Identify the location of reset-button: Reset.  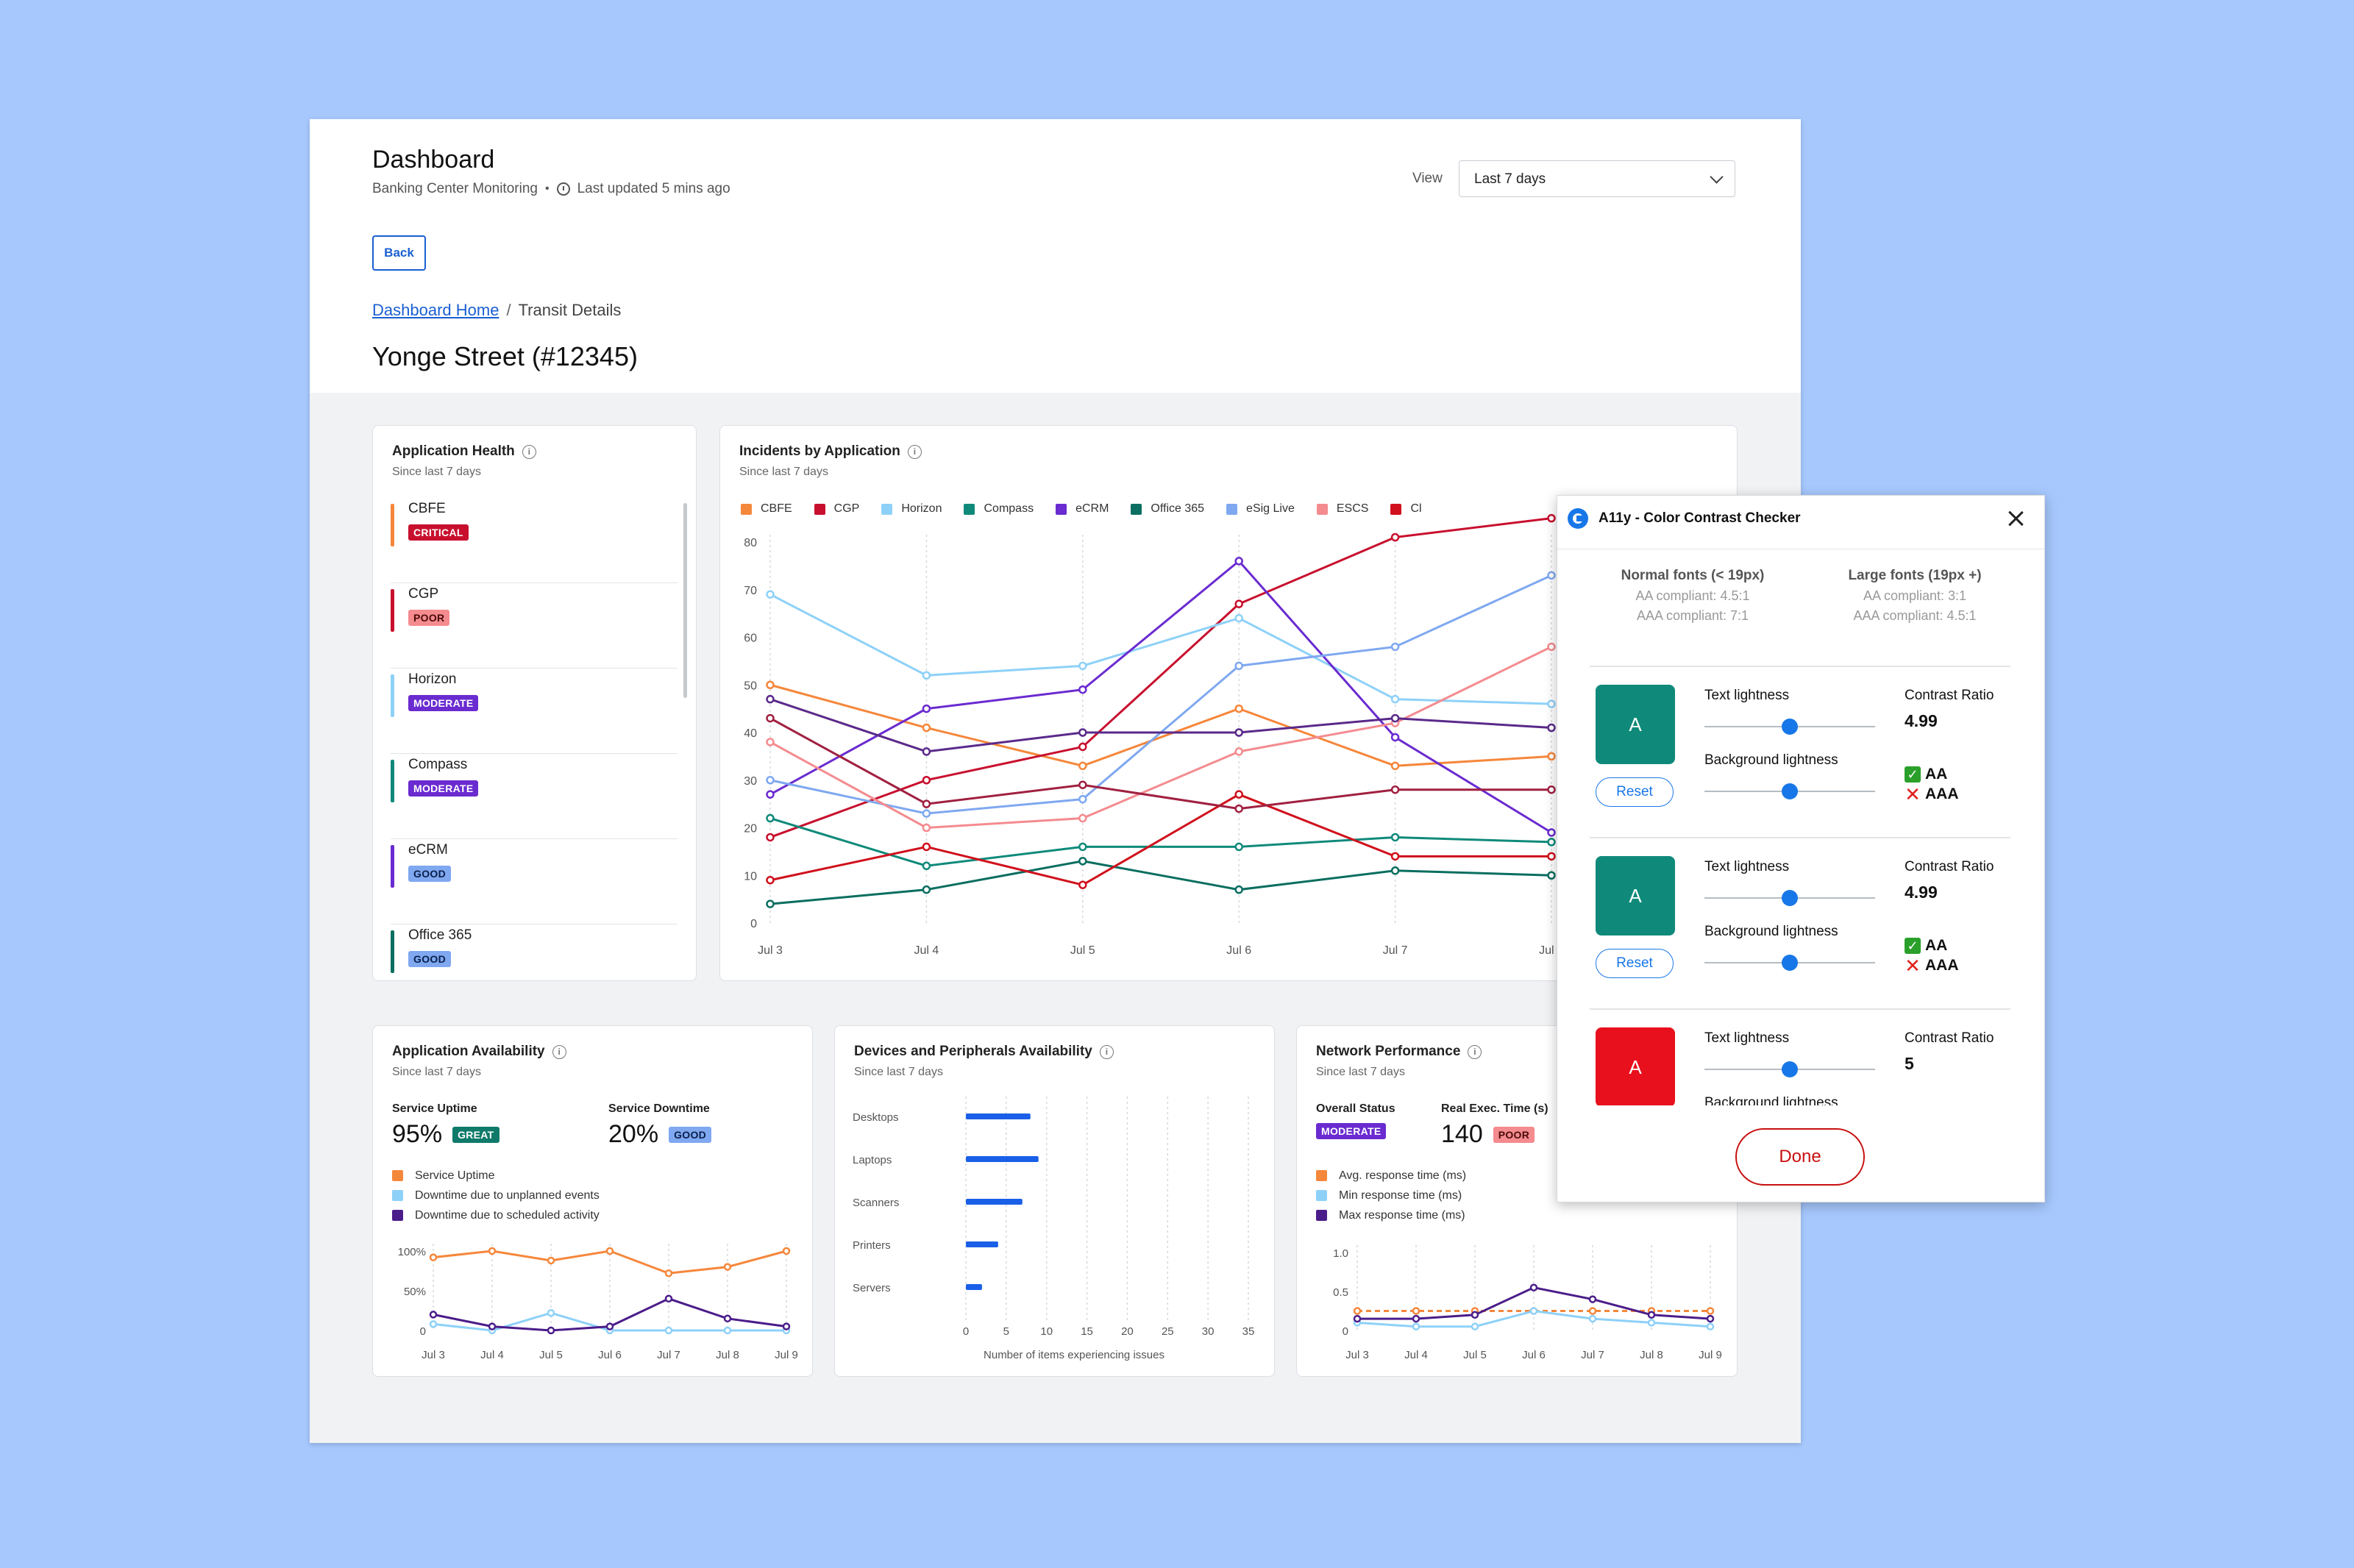
(1635, 792).